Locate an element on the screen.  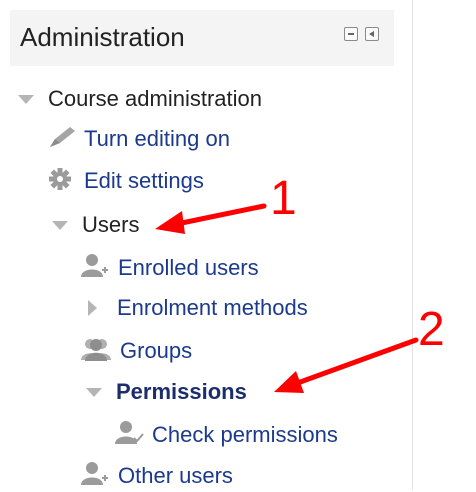
tree-item-turn-editing-on: Turn editing on is located at coordinates (138, 139).